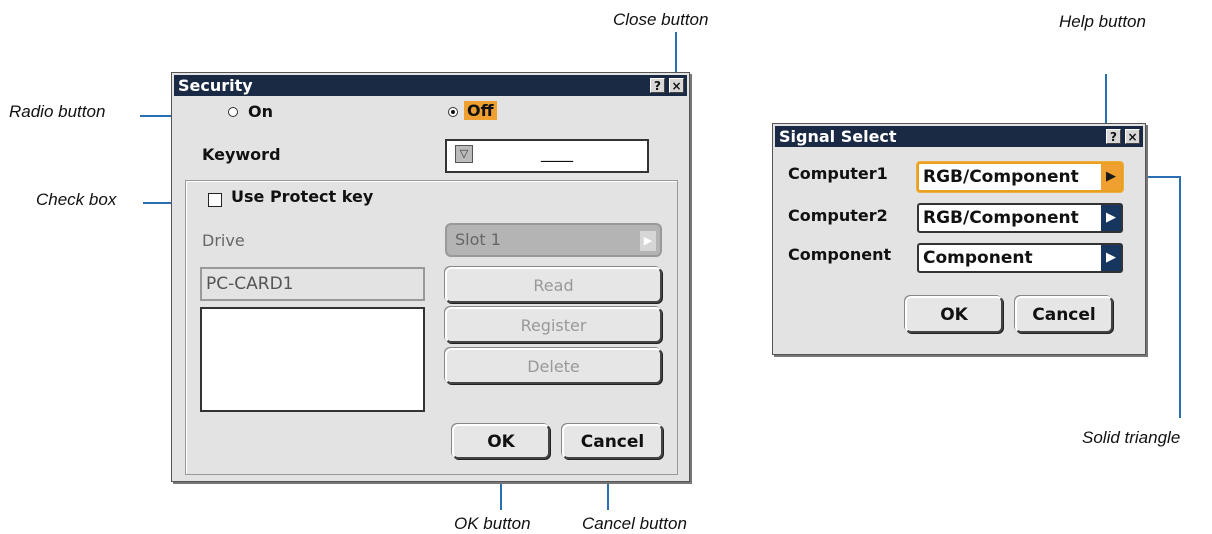  Describe the element at coordinates (223, 240) in the screenshot. I see `drive-label: Drive` at that location.